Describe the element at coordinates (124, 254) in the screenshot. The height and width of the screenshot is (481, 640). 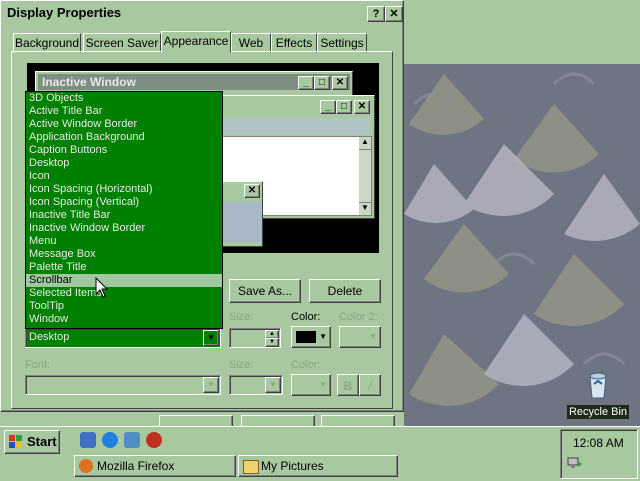
I see `list-item: Message Box` at that location.